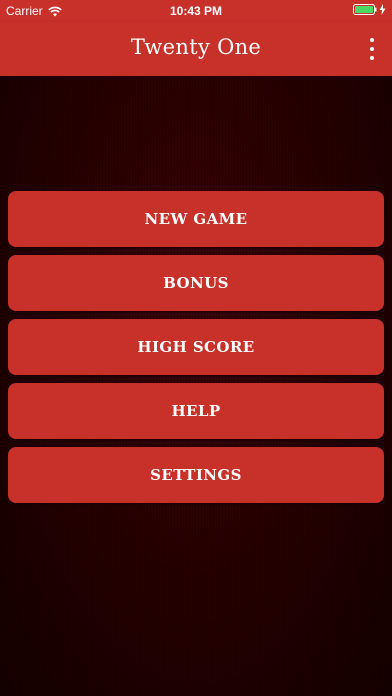  I want to click on app-header: Twenty One, so click(196, 49).